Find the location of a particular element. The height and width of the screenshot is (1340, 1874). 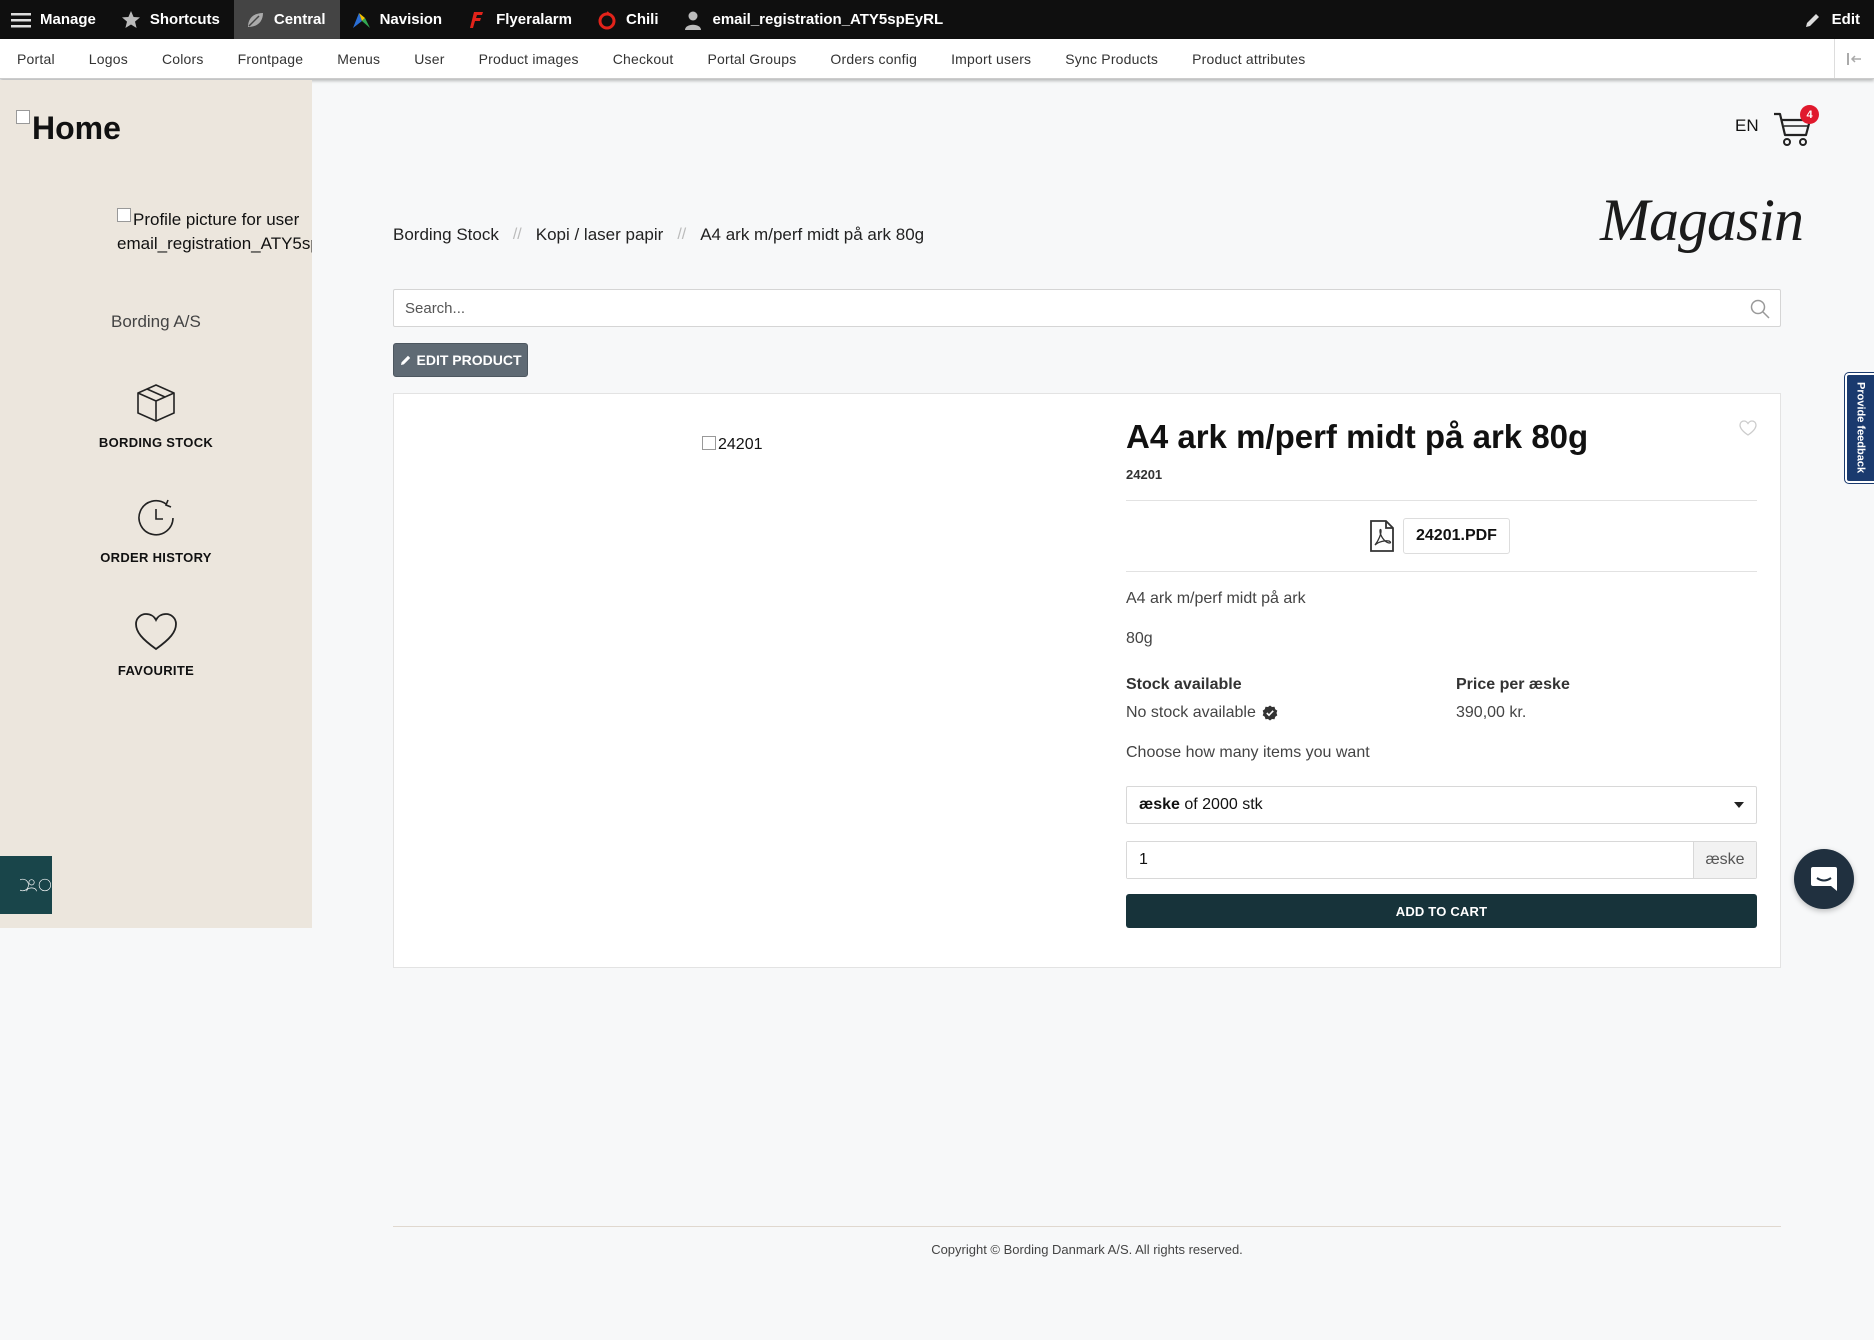

menu-icon is located at coordinates (21, 20).